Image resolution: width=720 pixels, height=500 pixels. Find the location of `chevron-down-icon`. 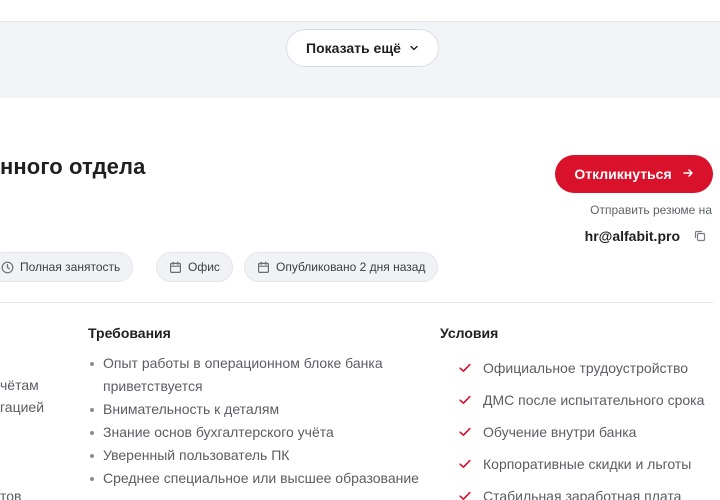

chevron-down-icon is located at coordinates (414, 48).